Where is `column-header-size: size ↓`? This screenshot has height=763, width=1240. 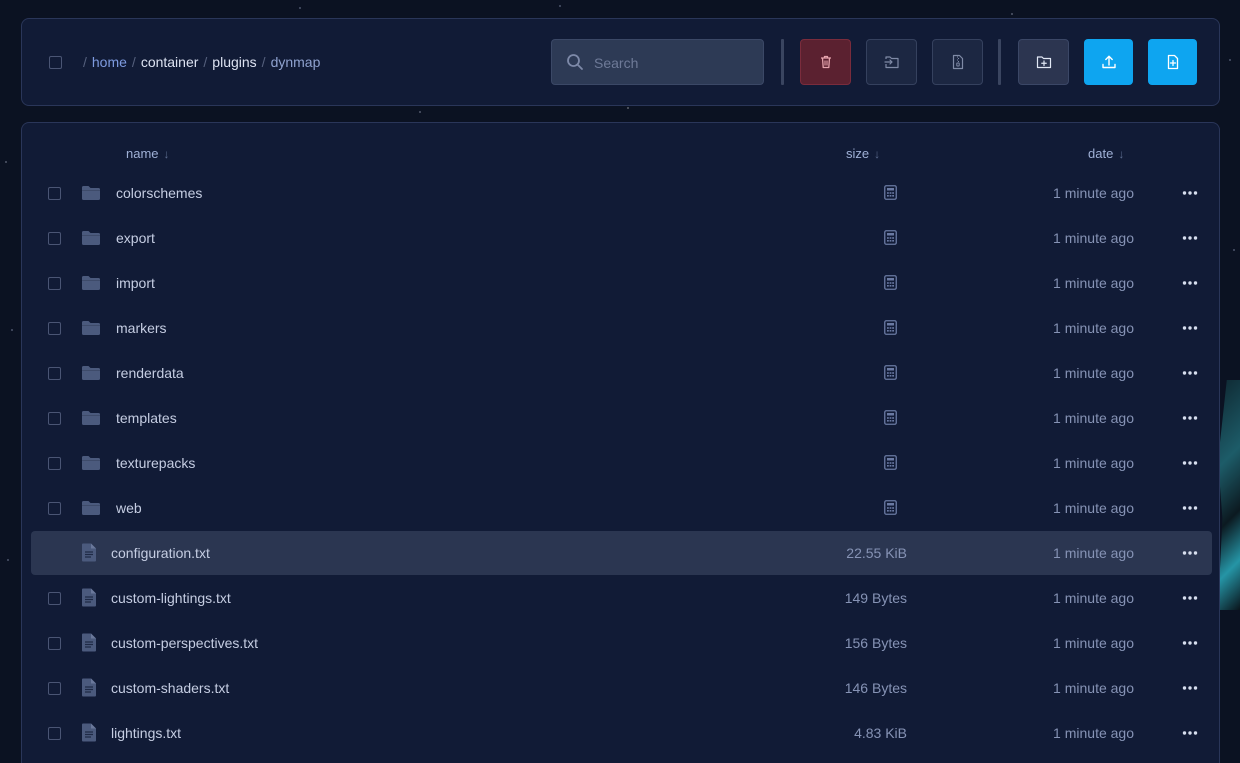
column-header-size: size ↓ is located at coordinates (863, 153).